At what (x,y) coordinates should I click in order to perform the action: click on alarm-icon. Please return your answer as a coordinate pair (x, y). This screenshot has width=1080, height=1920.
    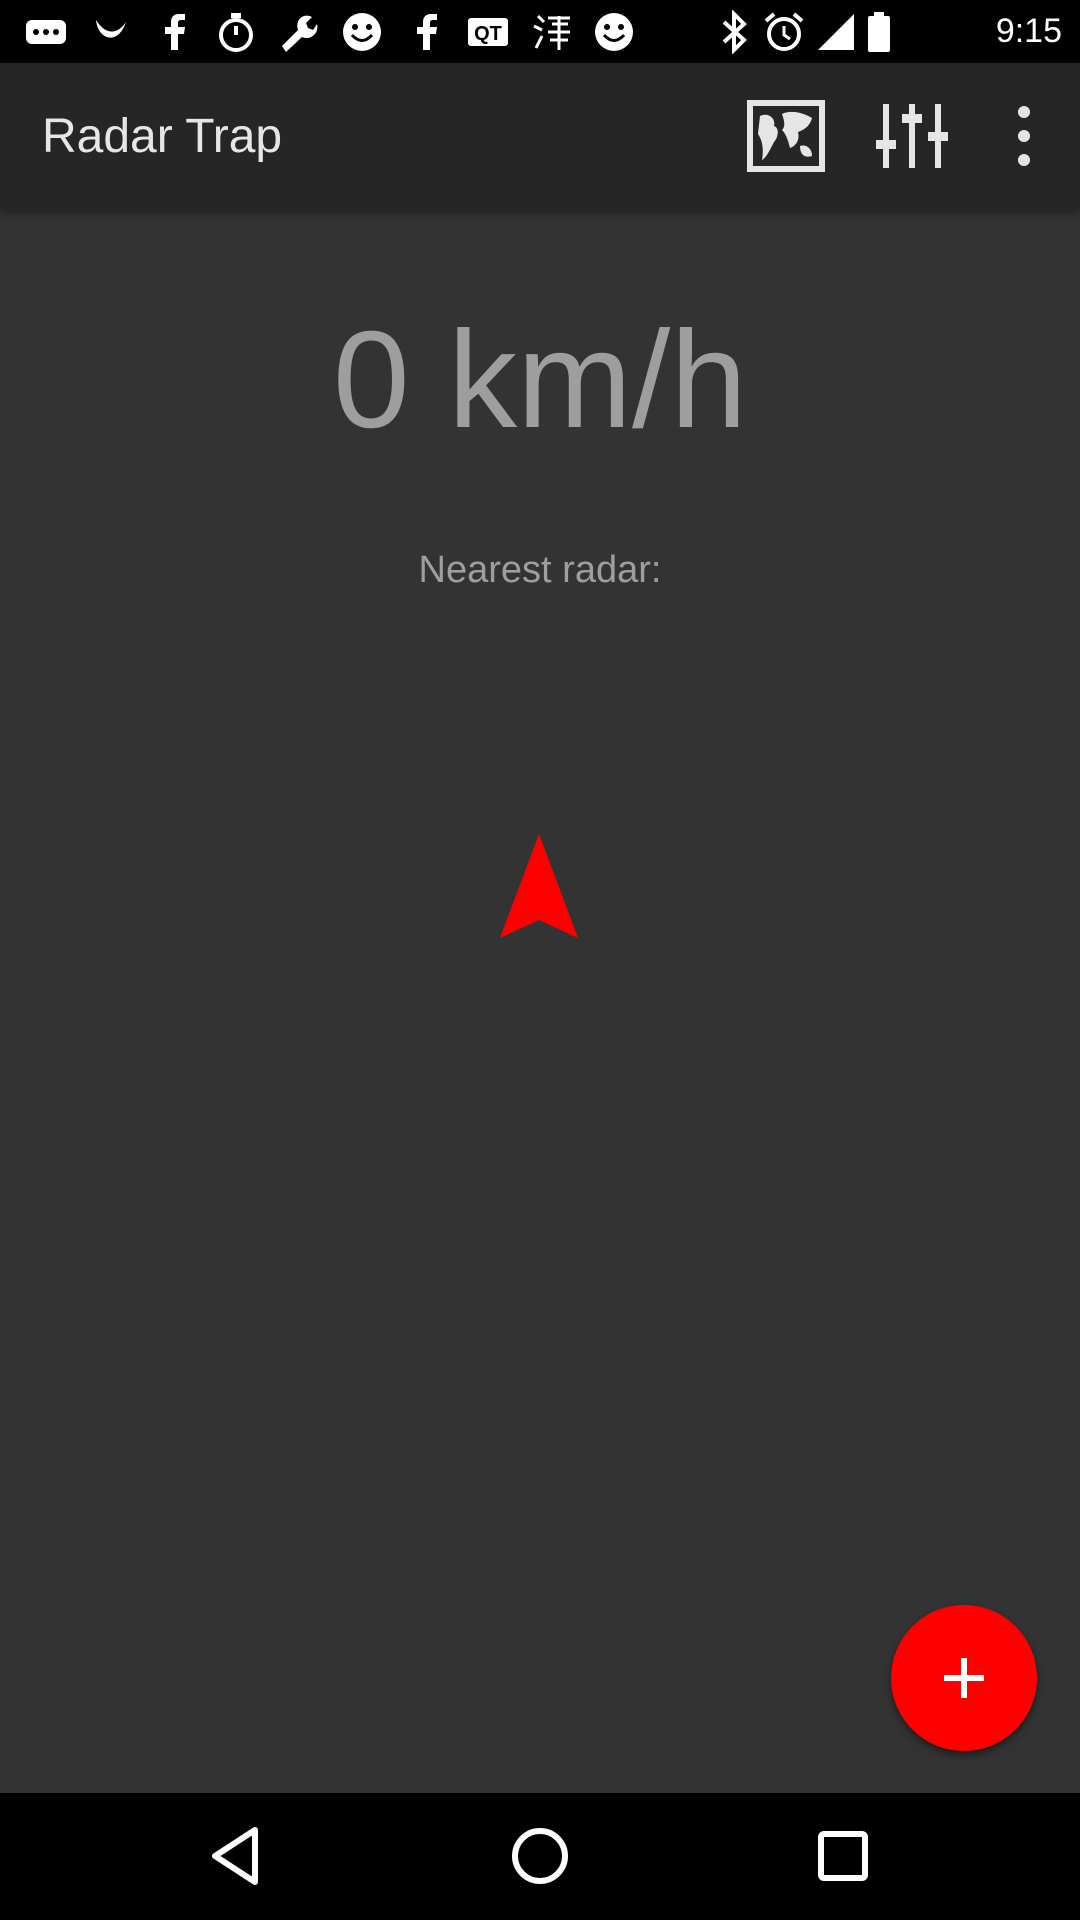
    Looking at the image, I should click on (784, 31).